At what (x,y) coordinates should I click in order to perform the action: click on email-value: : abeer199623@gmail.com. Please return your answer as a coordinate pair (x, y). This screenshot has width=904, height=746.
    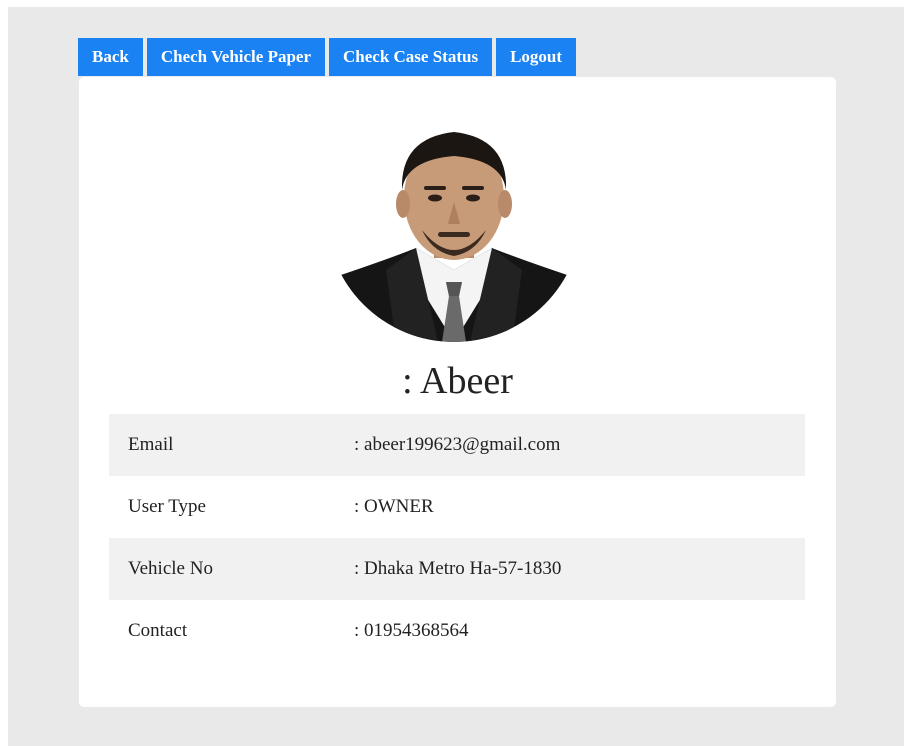
    Looking at the image, I should click on (457, 444).